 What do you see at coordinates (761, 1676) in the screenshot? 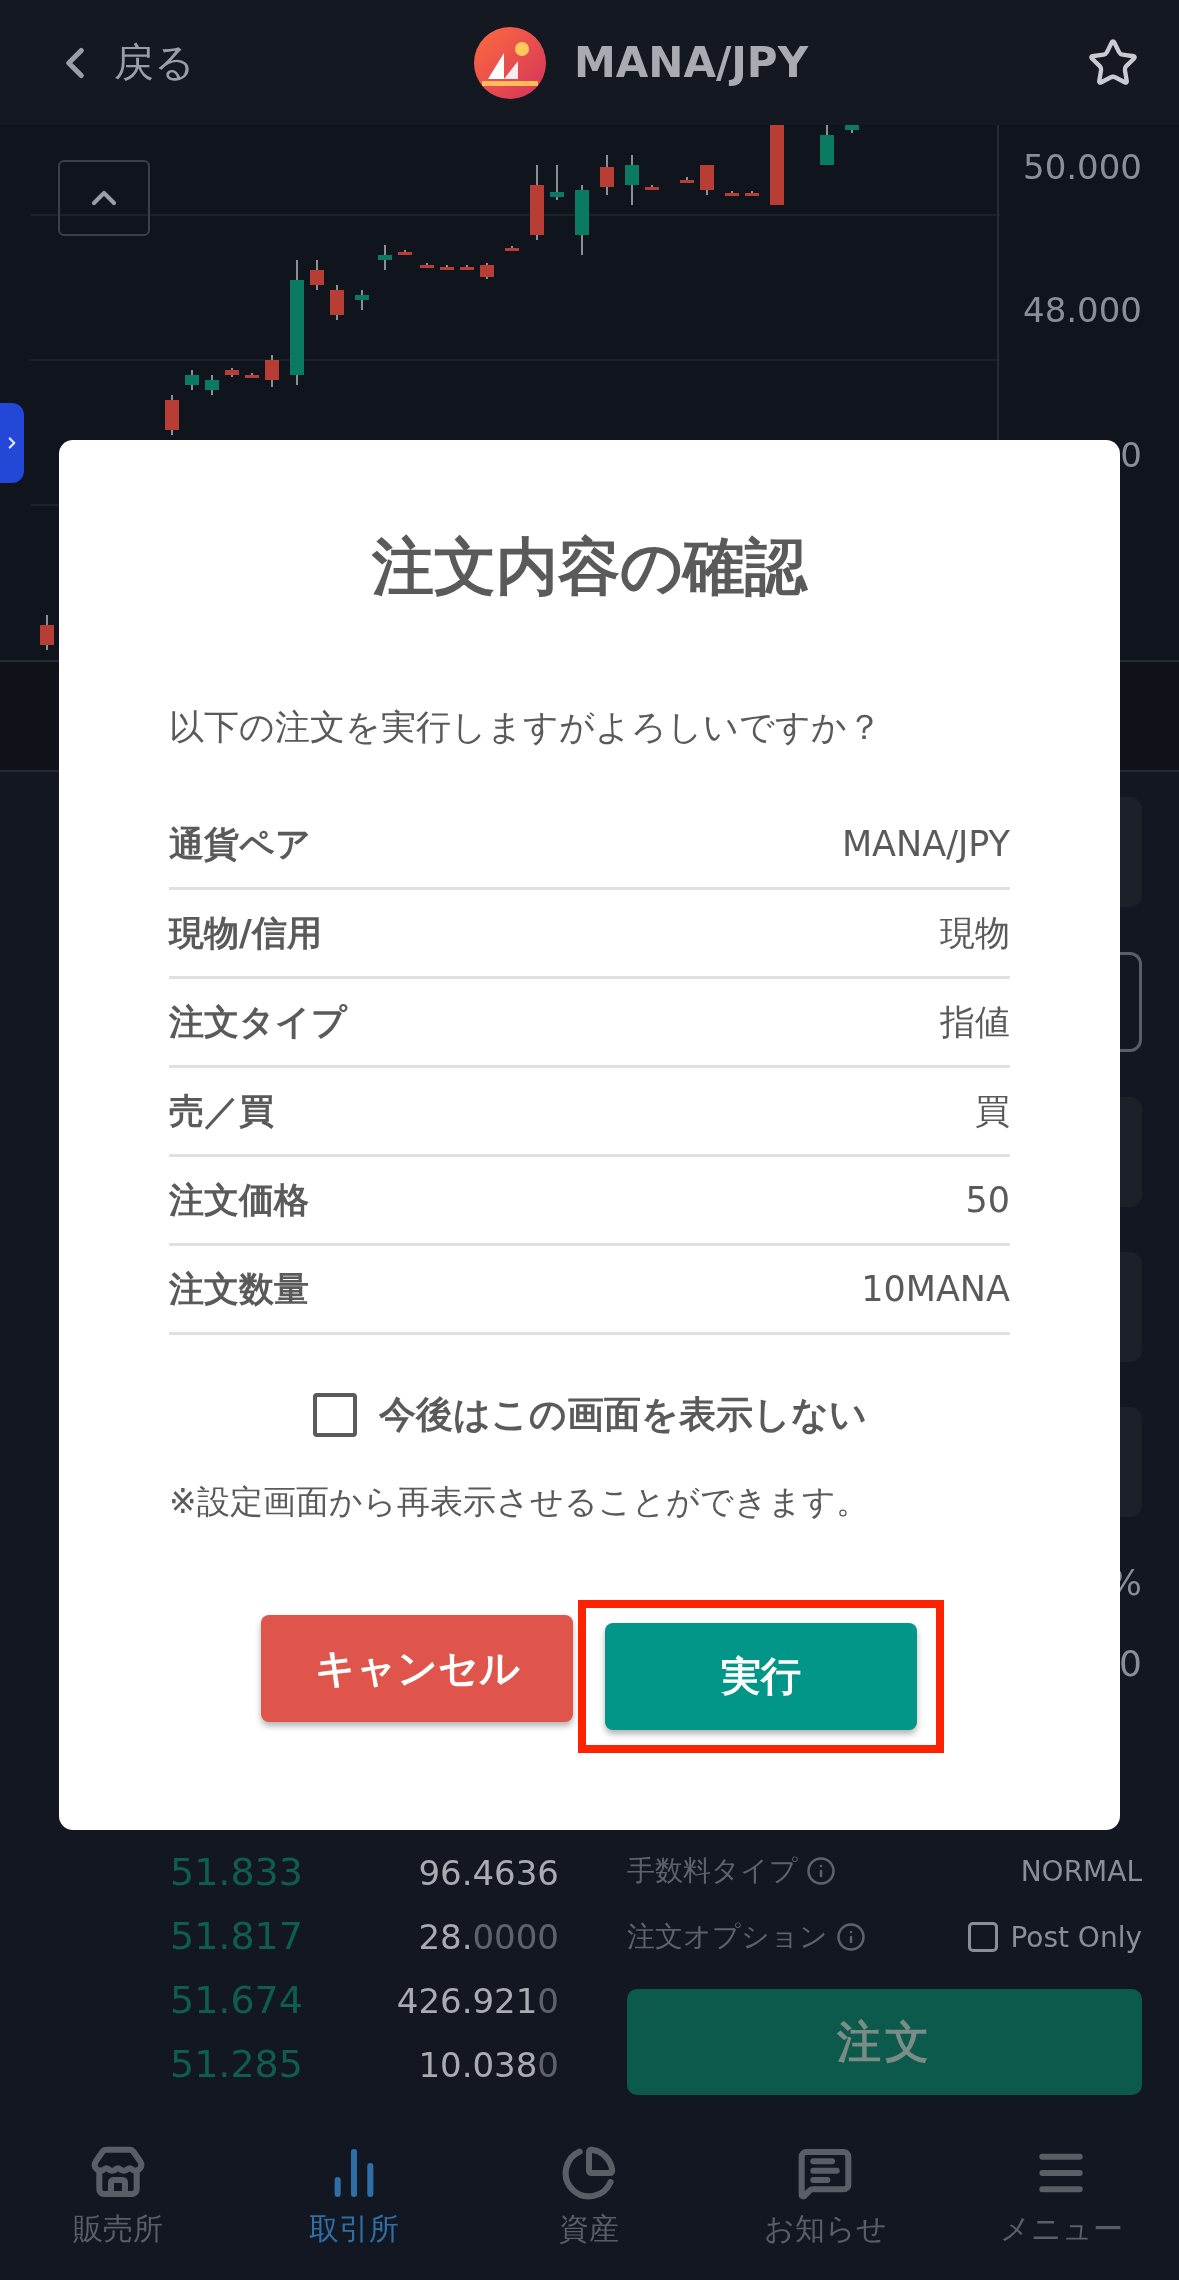
I see `execute-button: 実行` at bounding box center [761, 1676].